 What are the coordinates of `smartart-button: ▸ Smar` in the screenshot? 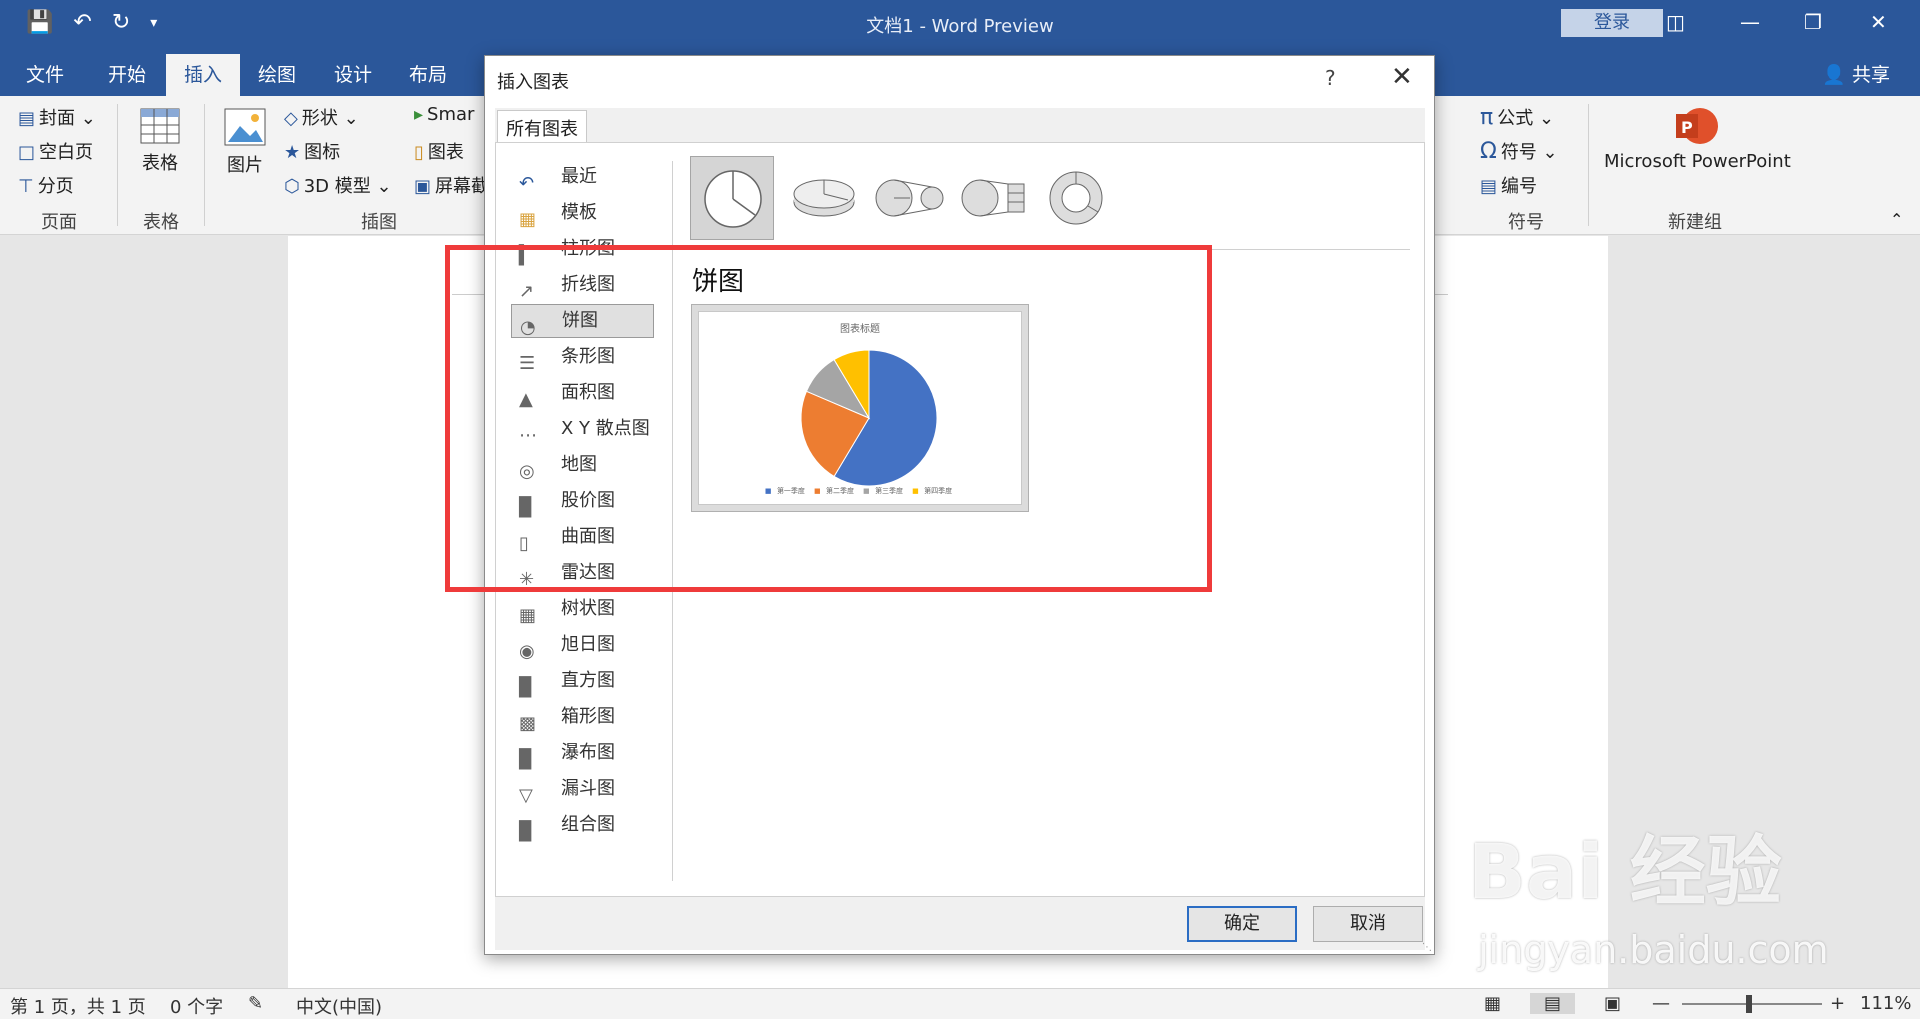 It's located at (444, 114).